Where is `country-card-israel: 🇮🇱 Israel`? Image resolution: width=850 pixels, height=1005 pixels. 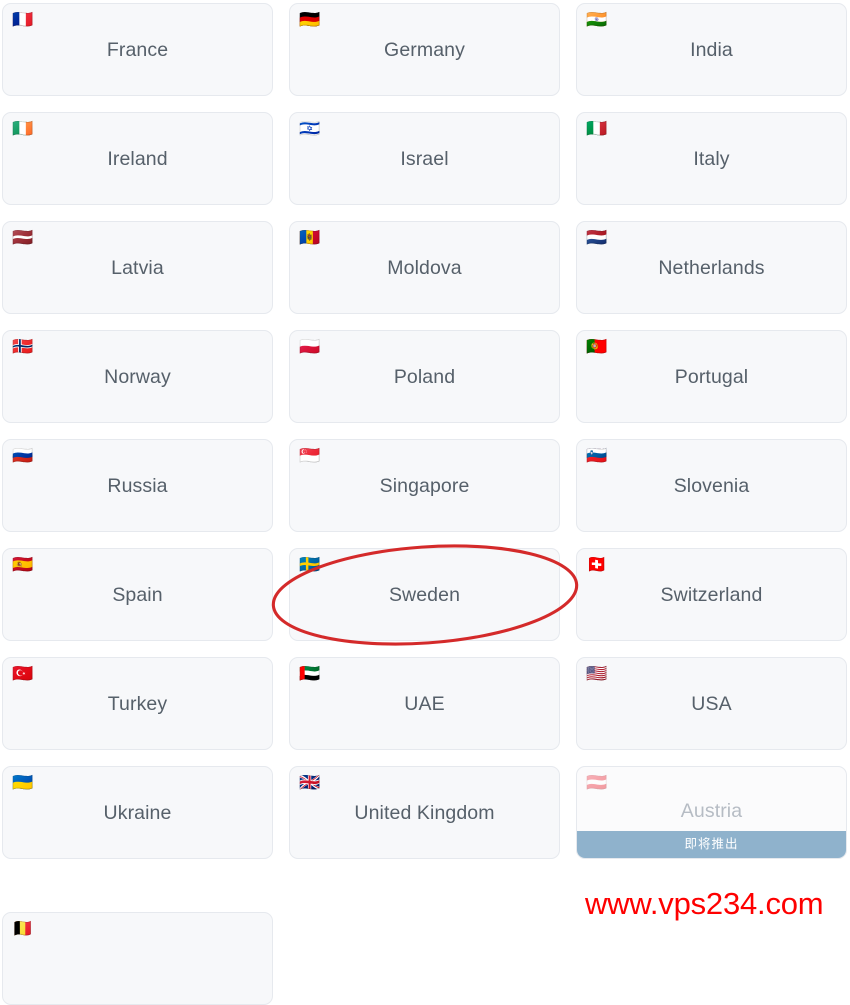 country-card-israel: 🇮🇱 Israel is located at coordinates (424, 158).